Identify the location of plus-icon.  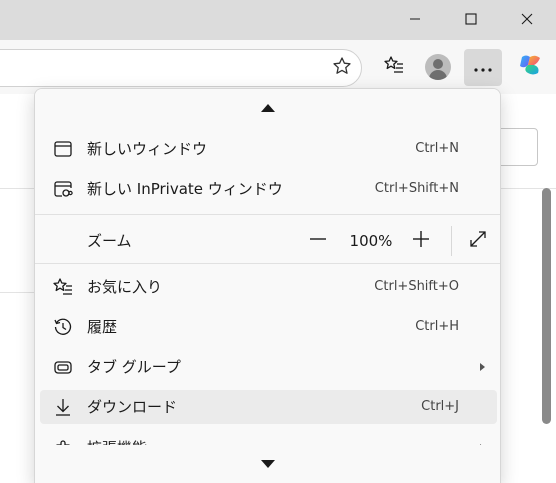
(421, 241).